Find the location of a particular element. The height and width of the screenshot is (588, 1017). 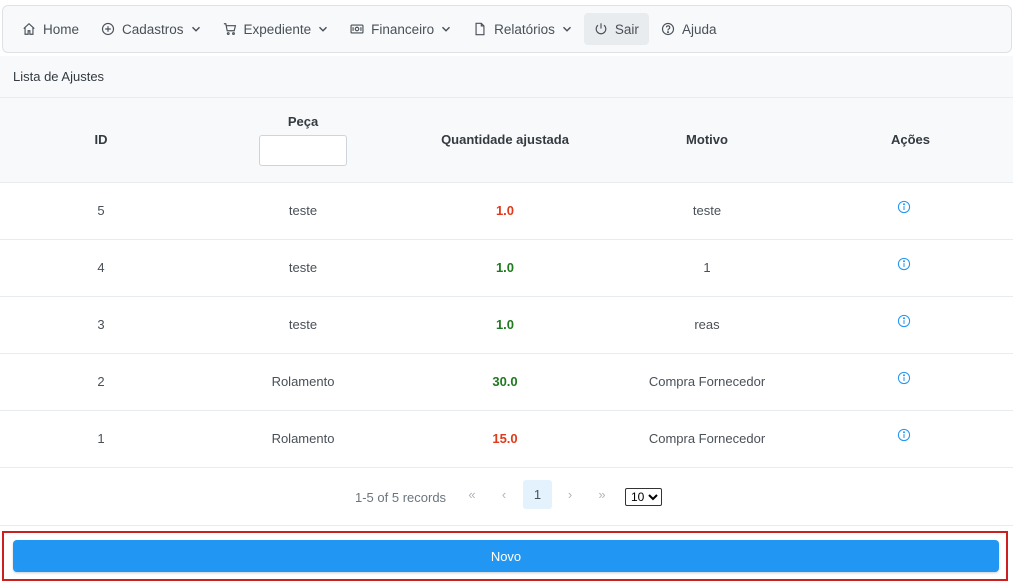

table-header-row: ID Peça Quantidade ajustada Motivo Ações is located at coordinates (506, 140).